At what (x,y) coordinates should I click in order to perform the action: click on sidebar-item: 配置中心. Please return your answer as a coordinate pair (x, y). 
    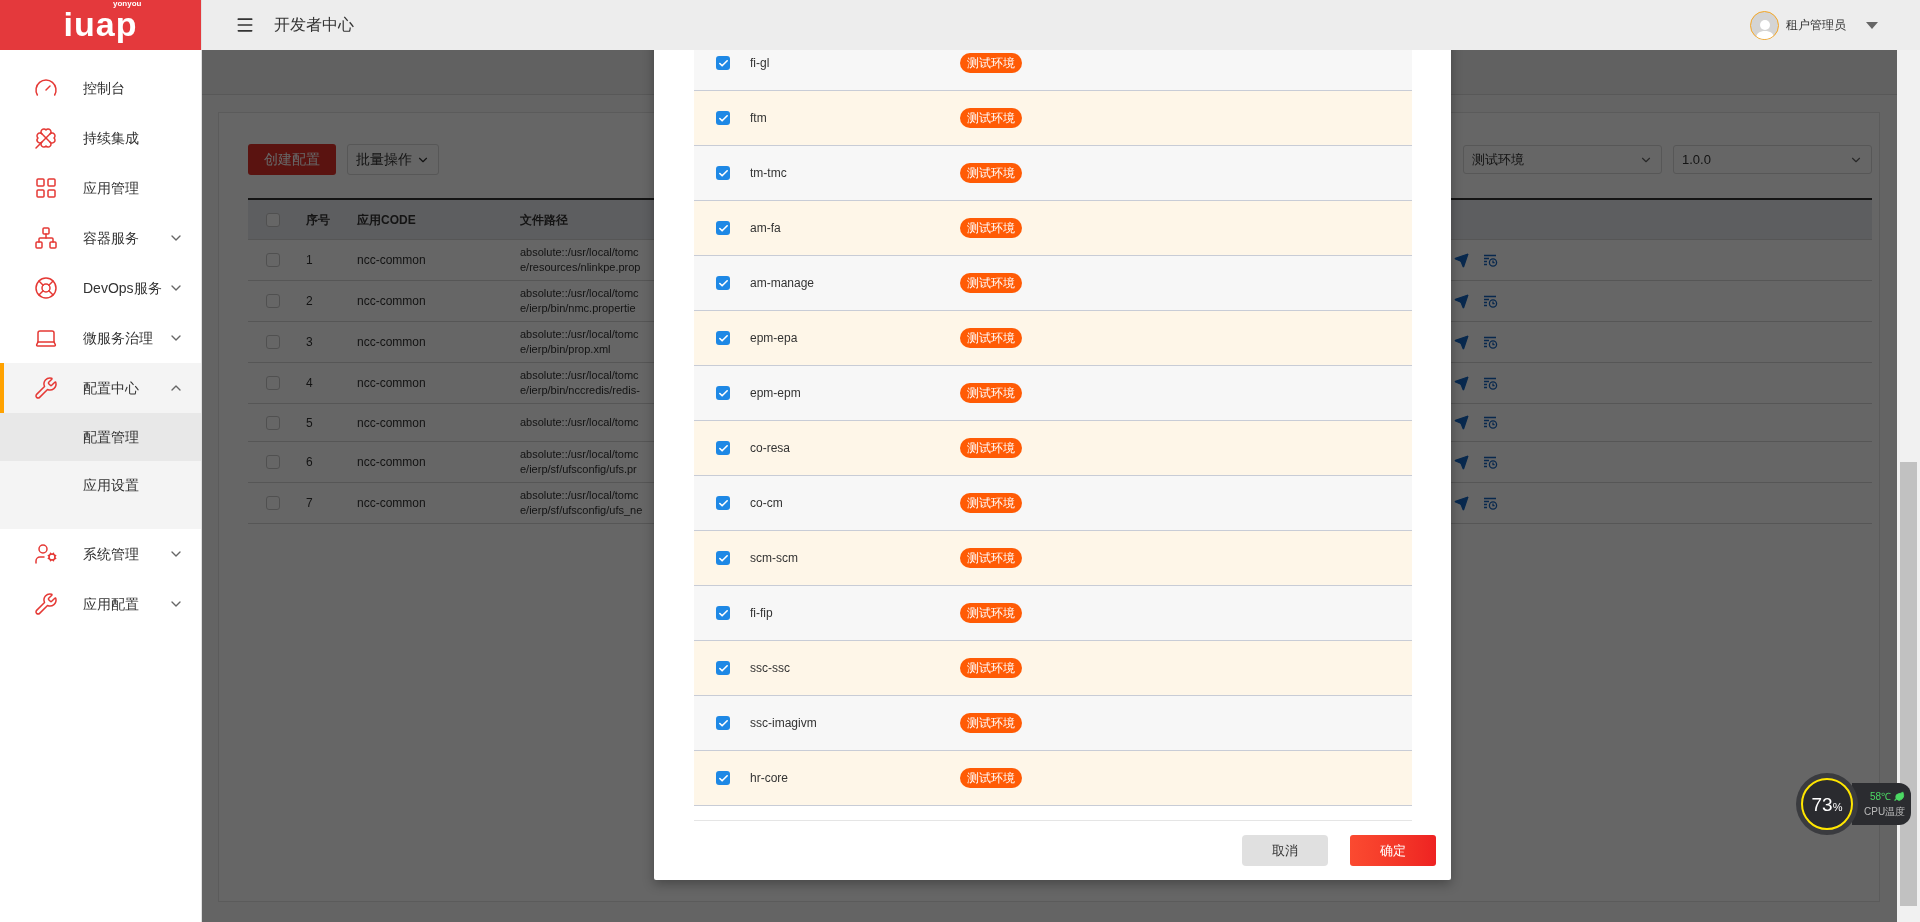
    Looking at the image, I should click on (100, 388).